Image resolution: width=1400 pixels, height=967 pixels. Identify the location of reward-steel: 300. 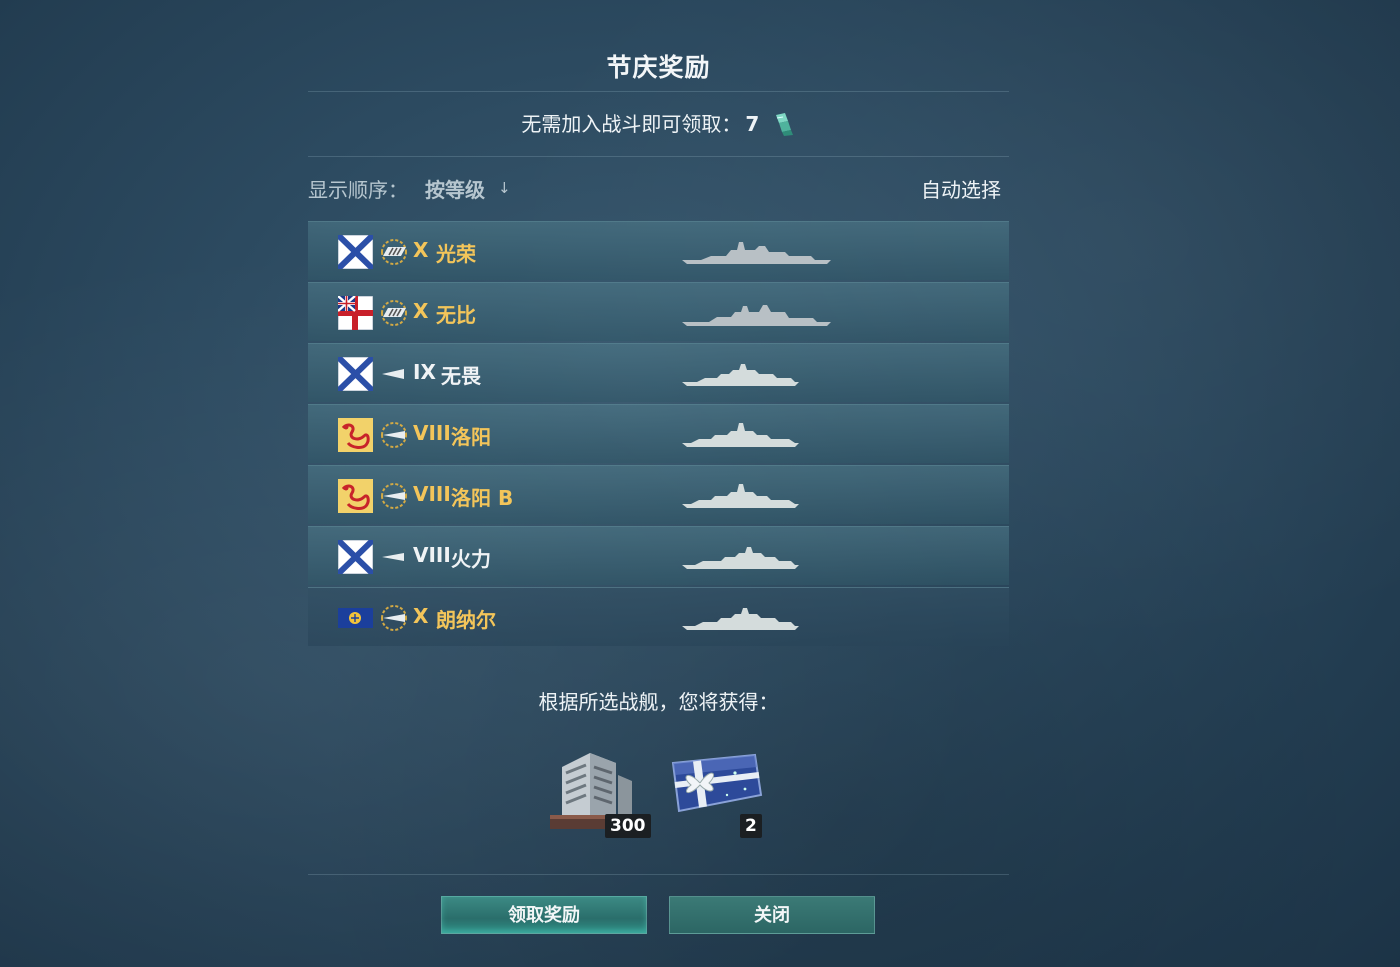
(598, 792).